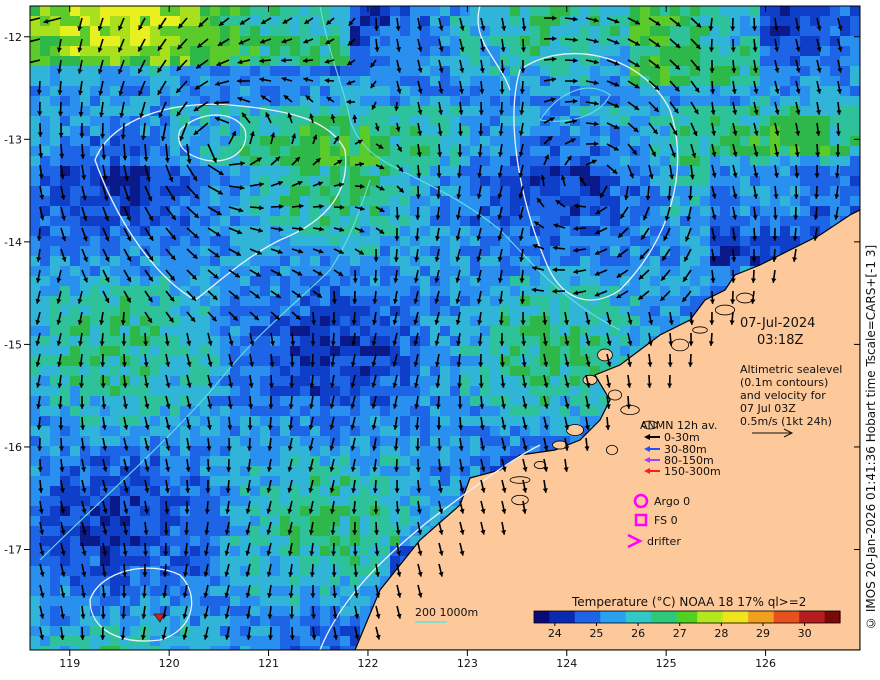 The image size is (880, 680). What do you see at coordinates (784, 382) in the screenshot?
I see `info-line-2: (0.1m contours)` at bounding box center [784, 382].